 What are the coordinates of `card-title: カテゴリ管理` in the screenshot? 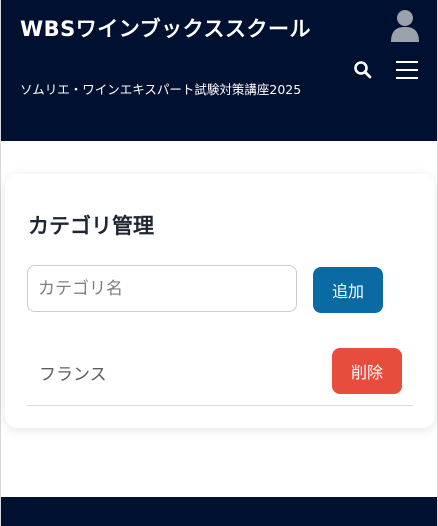 It's located at (91, 226).